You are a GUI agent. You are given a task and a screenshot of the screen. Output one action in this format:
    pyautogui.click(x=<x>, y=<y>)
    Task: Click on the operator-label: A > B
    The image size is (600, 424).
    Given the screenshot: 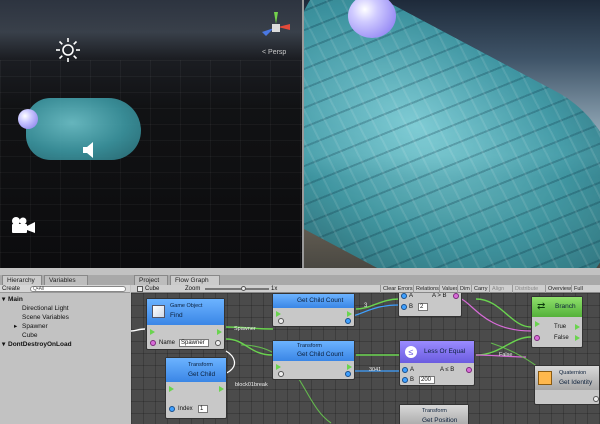 What is the action you would take?
    pyautogui.click(x=439, y=296)
    